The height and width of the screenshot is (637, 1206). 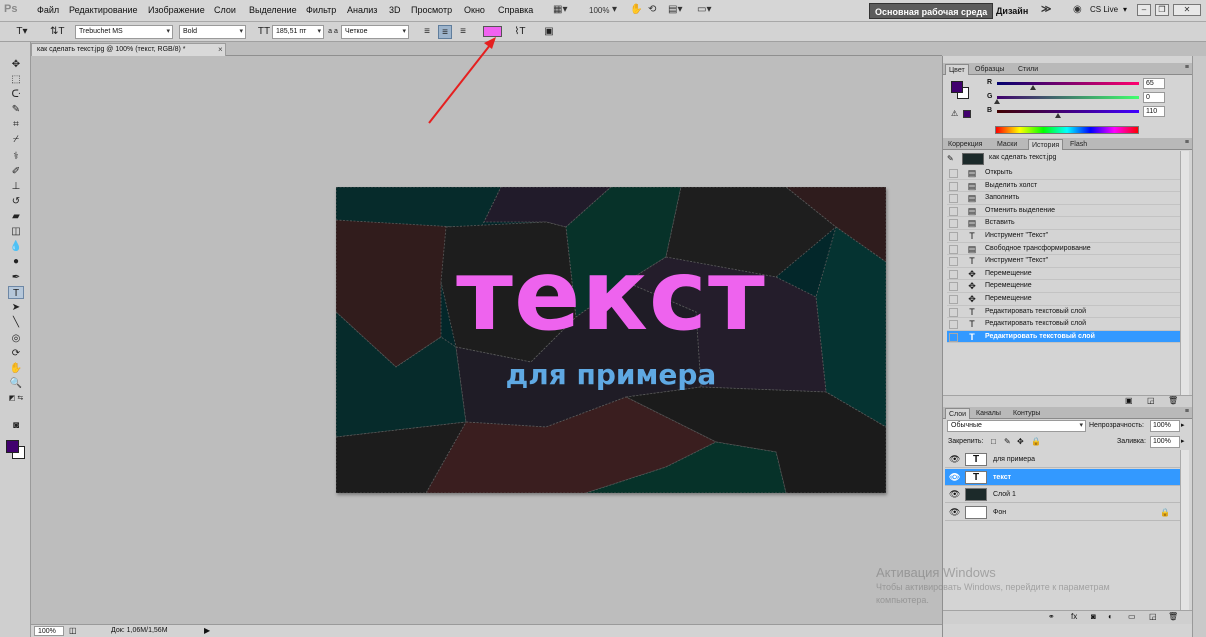 I want to click on cs-live-dropdown-icon: ▾, so click(x=1125, y=9).